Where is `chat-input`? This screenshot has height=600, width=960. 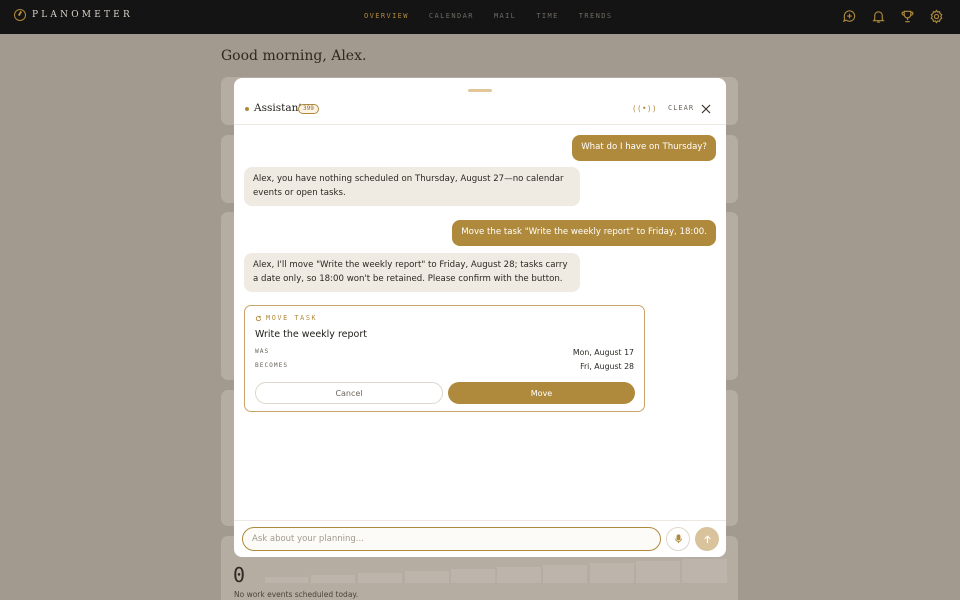 chat-input is located at coordinates (451, 539).